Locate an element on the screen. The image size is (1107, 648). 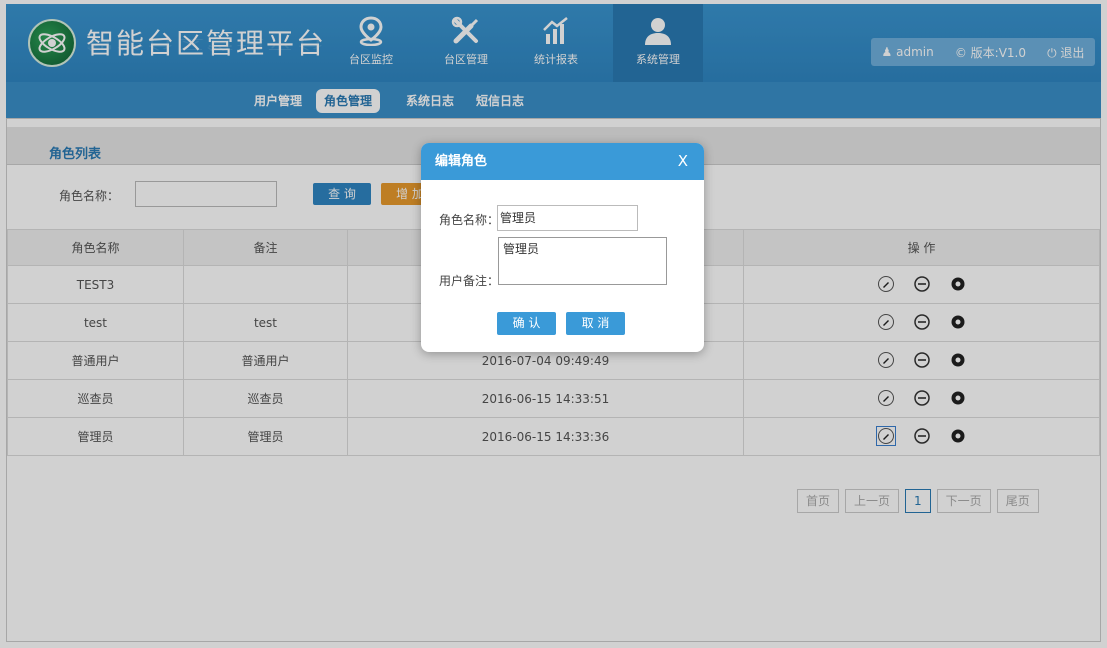
close-icon: X is located at coordinates (683, 161).